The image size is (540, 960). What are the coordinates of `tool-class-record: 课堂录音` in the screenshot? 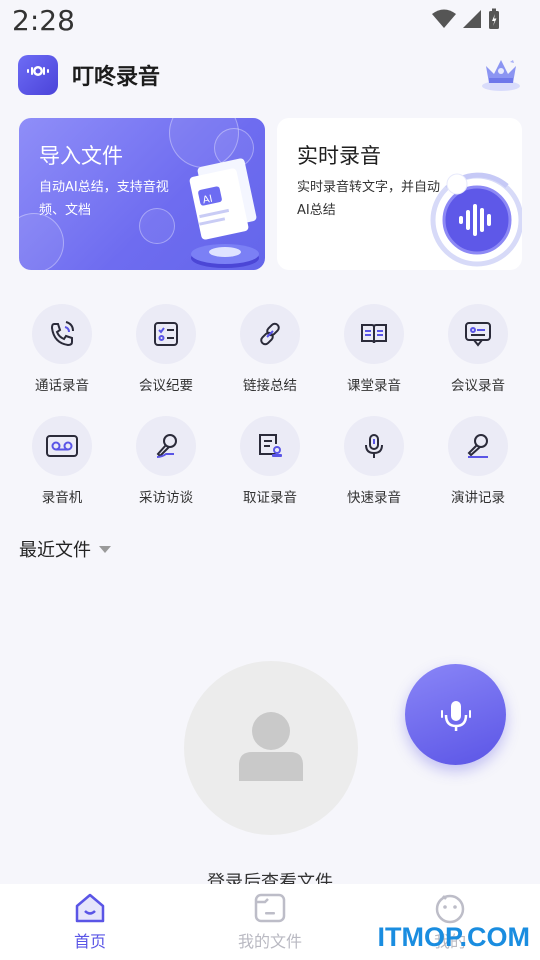 It's located at (374, 349).